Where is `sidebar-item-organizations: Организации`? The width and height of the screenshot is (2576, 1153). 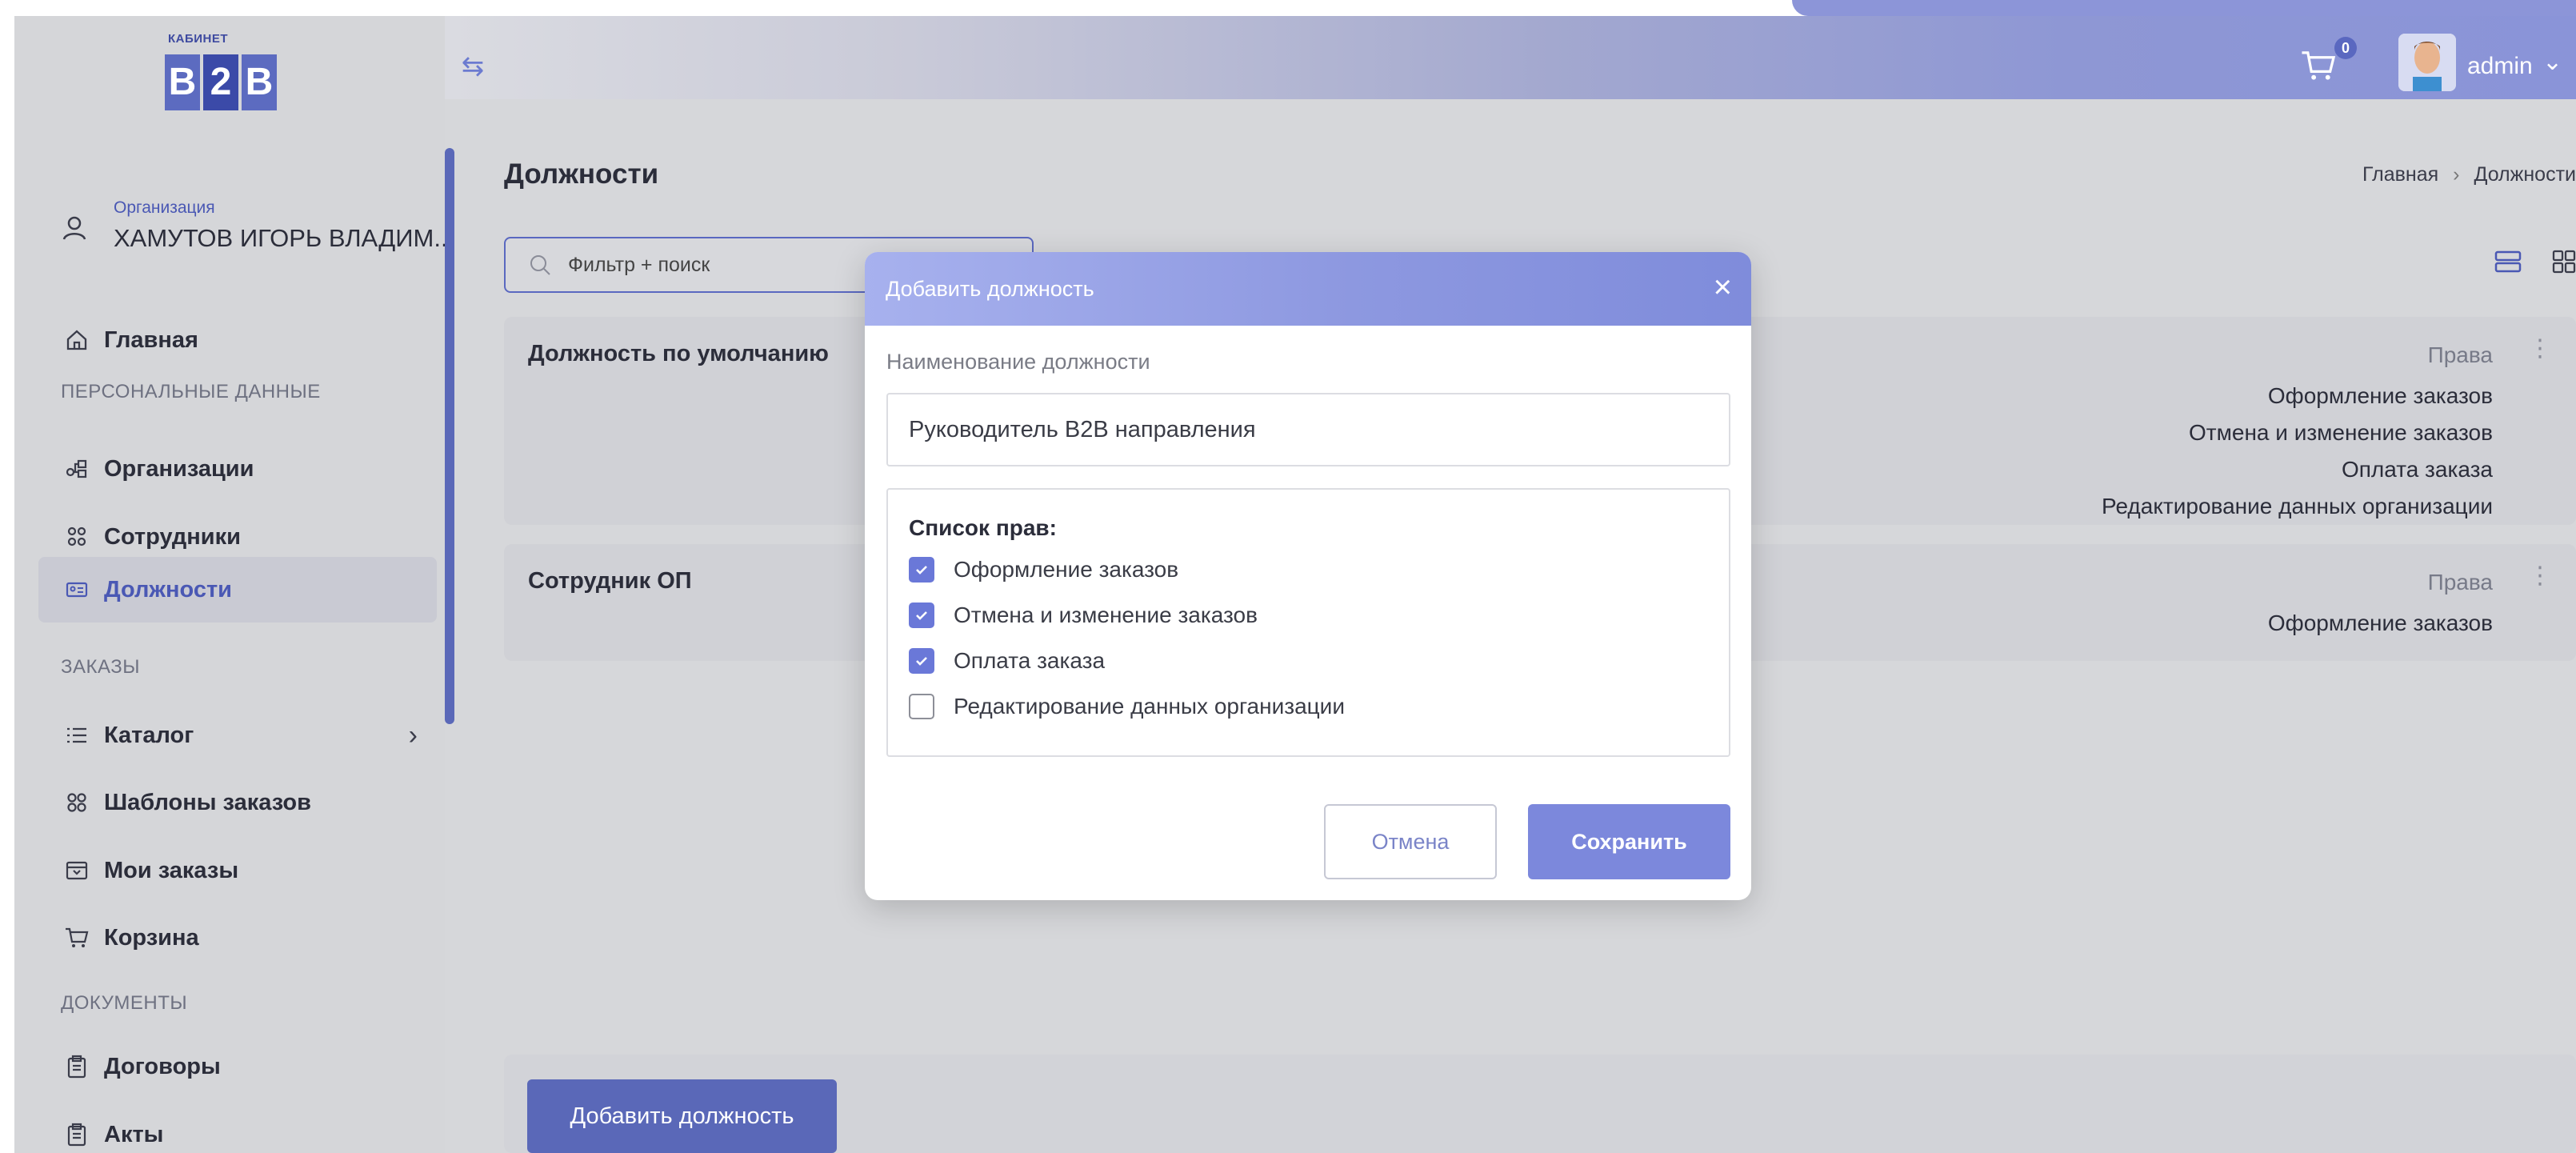 sidebar-item-organizations: Организации is located at coordinates (237, 469).